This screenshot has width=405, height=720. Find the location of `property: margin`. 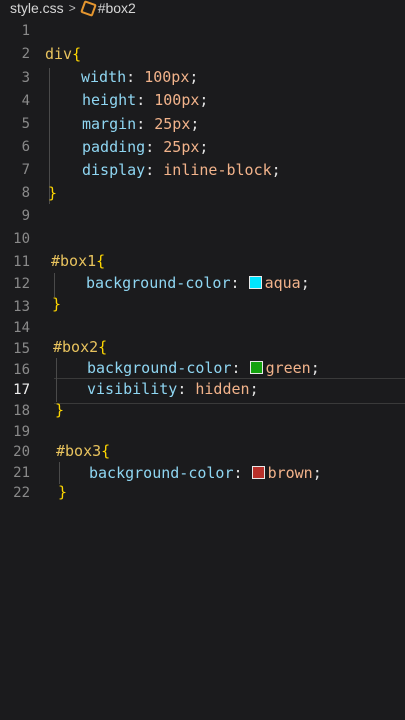

property: margin is located at coordinates (109, 124).